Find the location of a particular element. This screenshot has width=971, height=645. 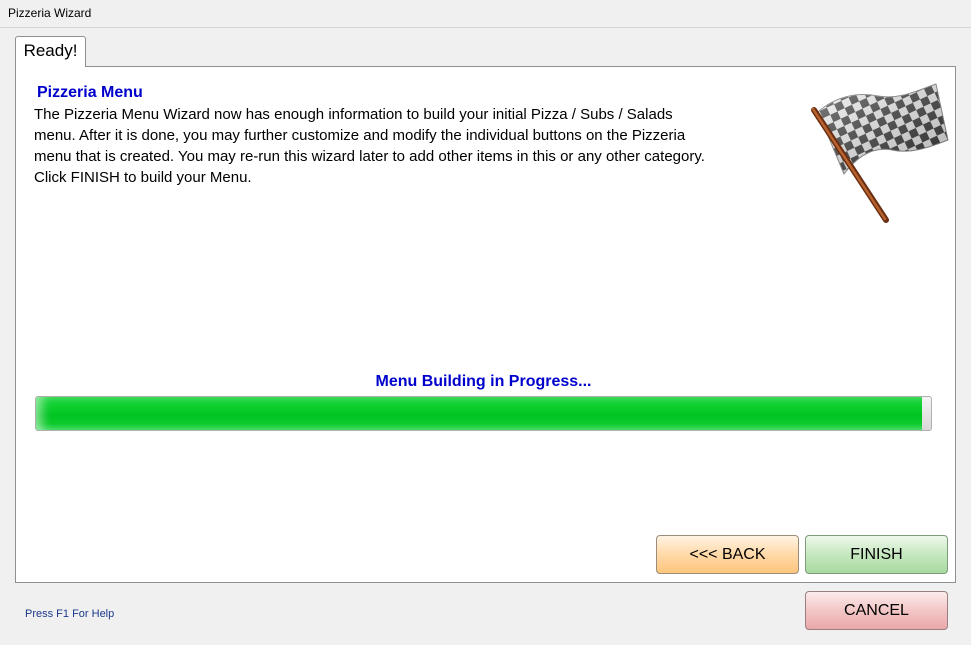

help-hint: Press F1 For Help is located at coordinates (70, 614).